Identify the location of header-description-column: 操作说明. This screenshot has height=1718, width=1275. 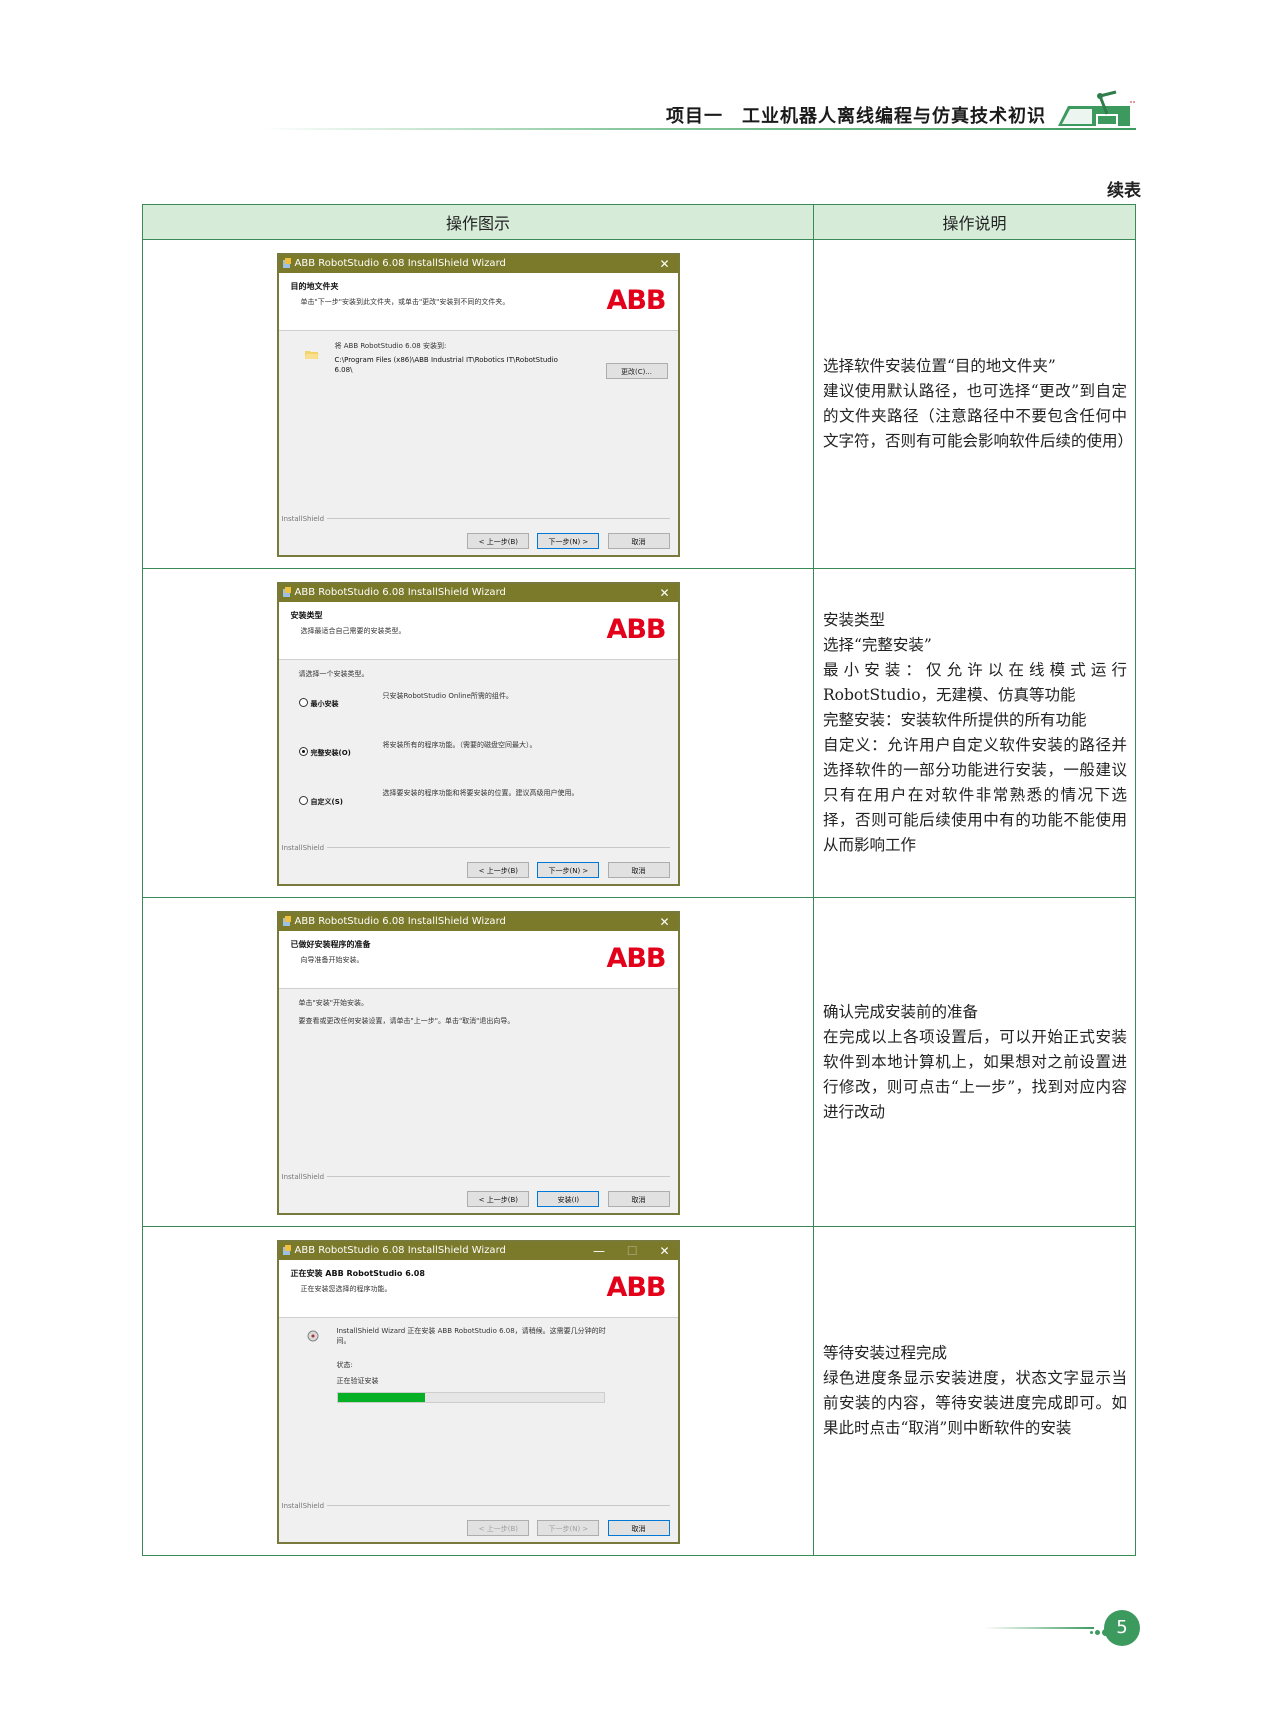
(974, 222).